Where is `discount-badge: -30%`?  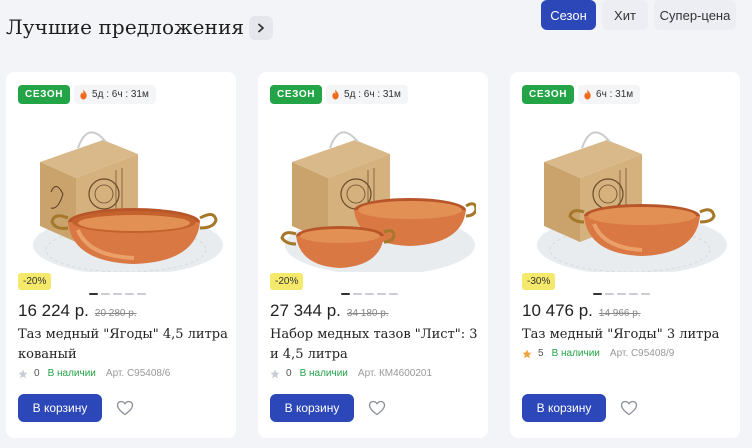
discount-badge: -30% is located at coordinates (539, 281).